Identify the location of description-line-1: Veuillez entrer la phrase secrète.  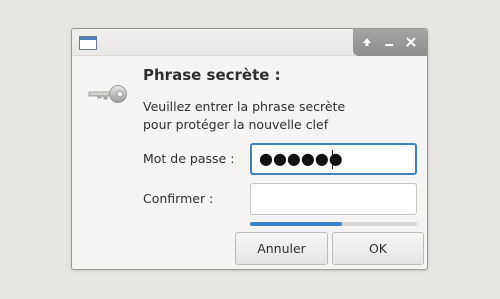
(244, 106).